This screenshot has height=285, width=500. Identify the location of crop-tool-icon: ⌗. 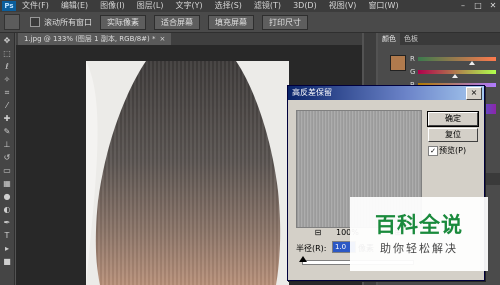
(7, 93).